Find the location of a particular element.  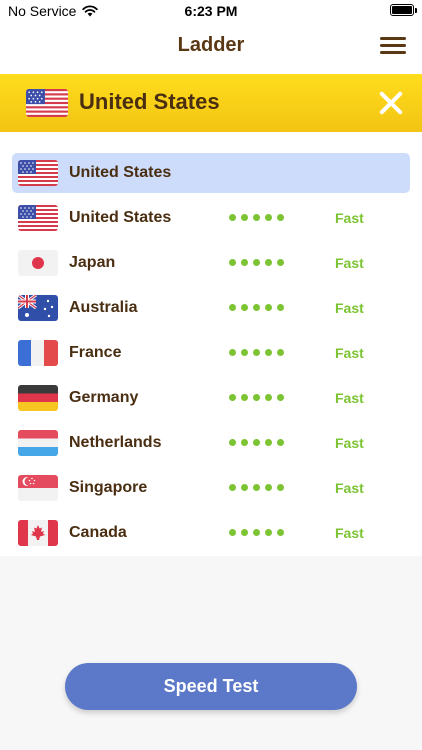

server-country-label: Singapore is located at coordinates (108, 487).